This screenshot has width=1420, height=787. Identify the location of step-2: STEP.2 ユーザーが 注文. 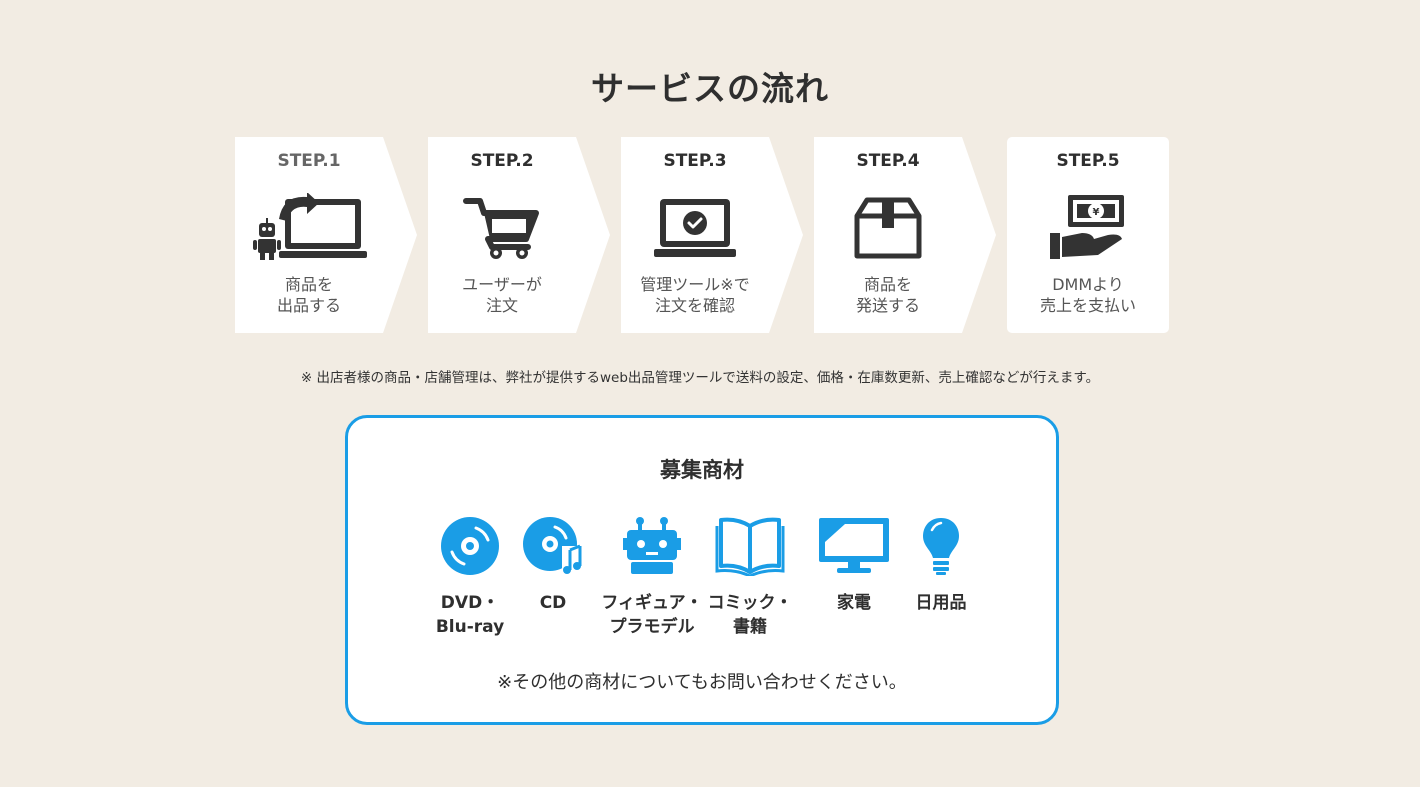
(519, 235).